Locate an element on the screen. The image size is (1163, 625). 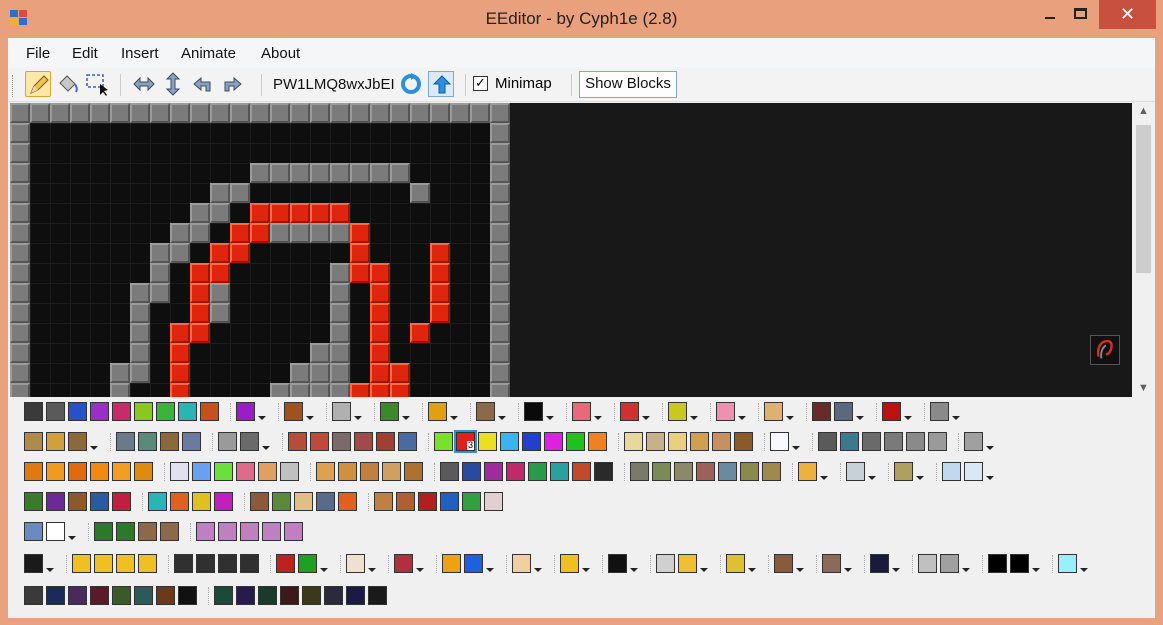
minimap-label: Minimap is located at coordinates (523, 83).